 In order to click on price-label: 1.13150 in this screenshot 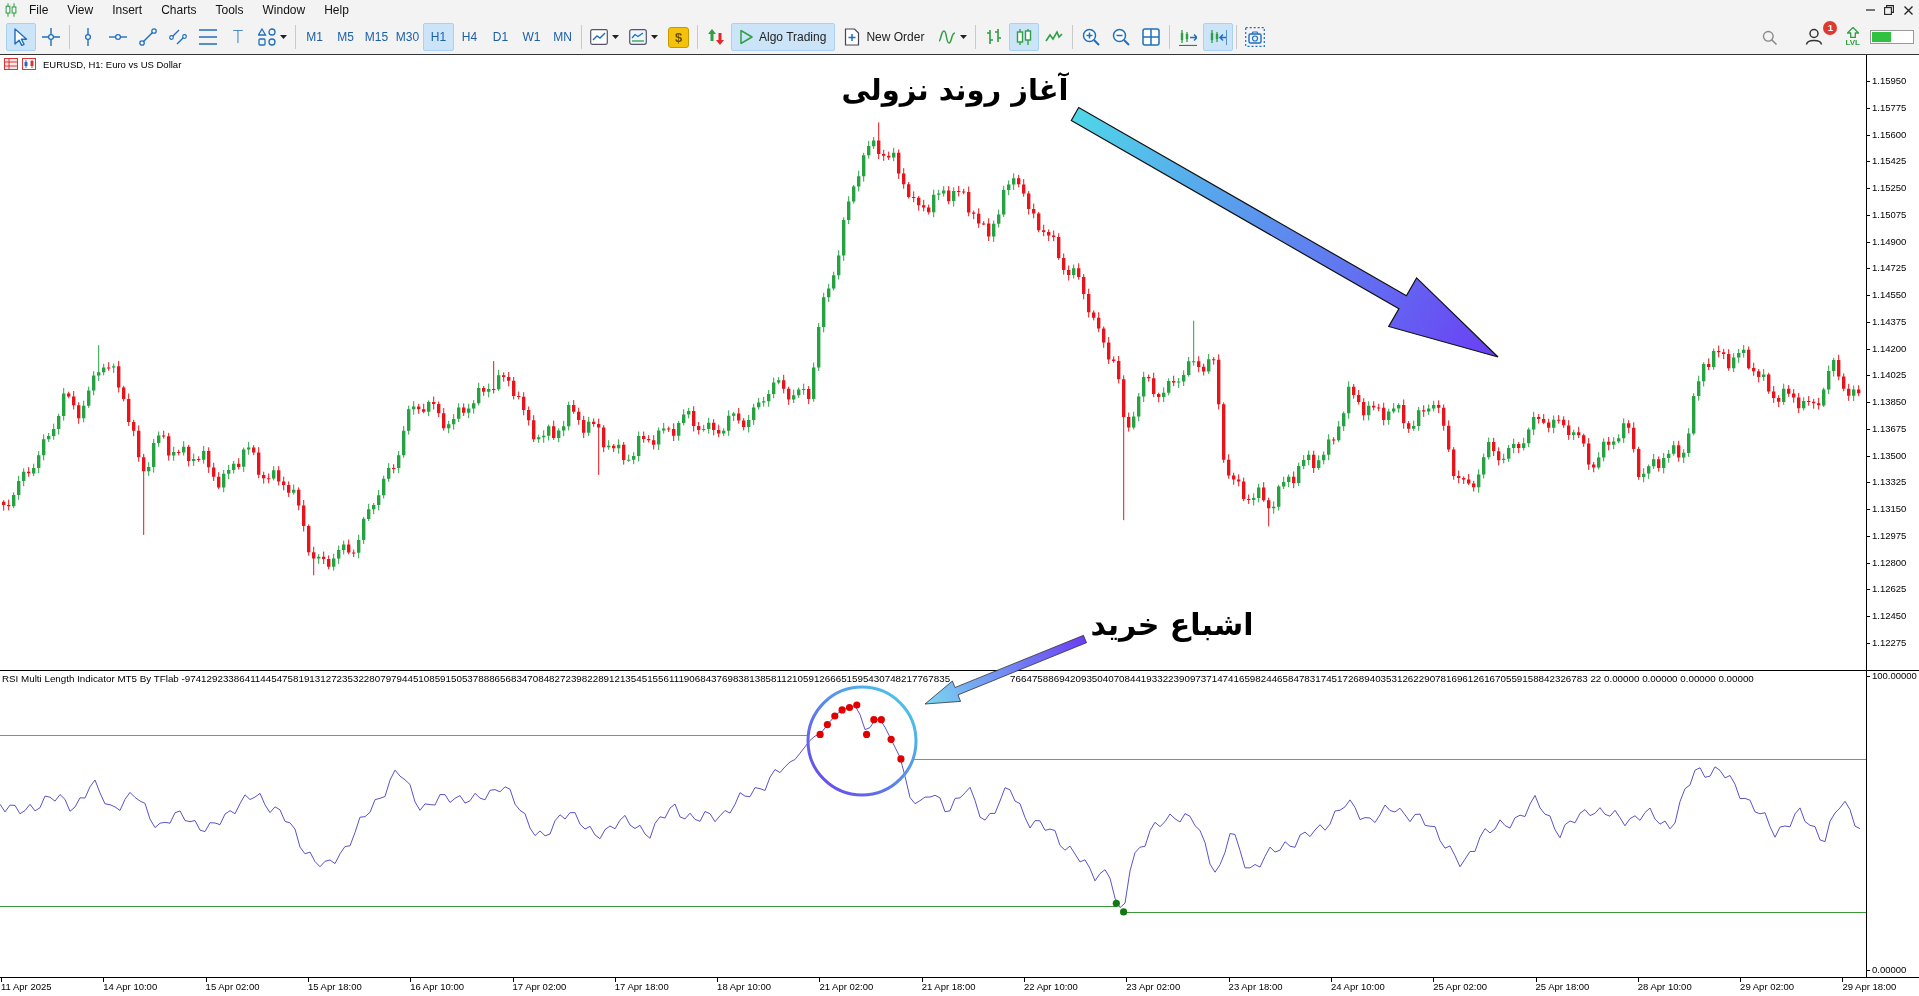, I will do `click(1887, 509)`.